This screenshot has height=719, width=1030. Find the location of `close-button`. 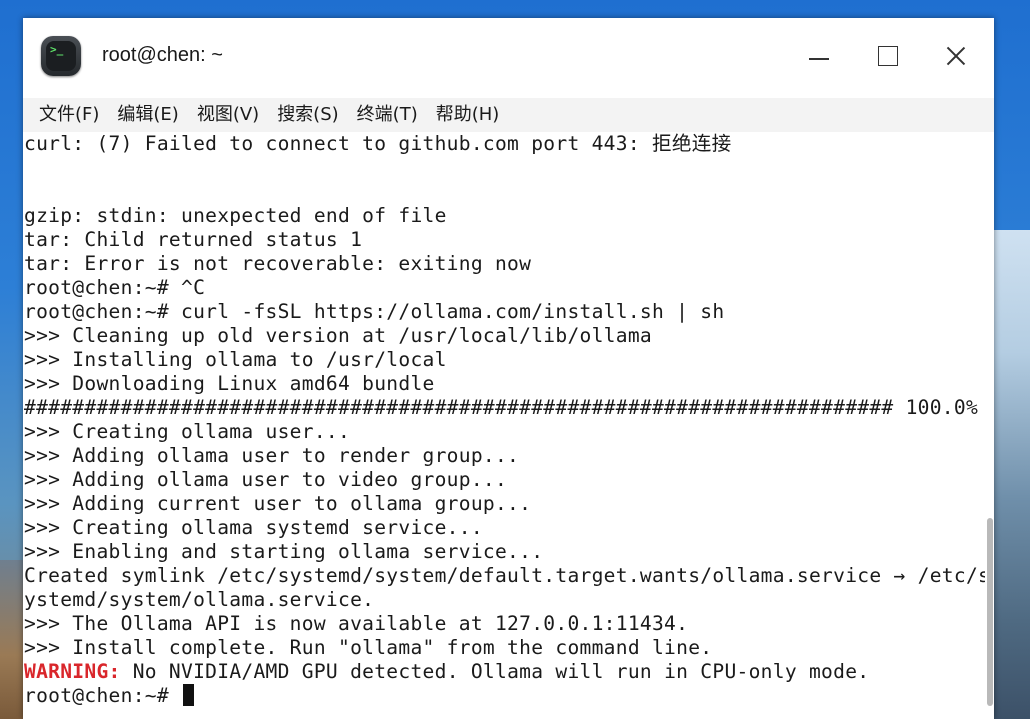

close-button is located at coordinates (956, 56).